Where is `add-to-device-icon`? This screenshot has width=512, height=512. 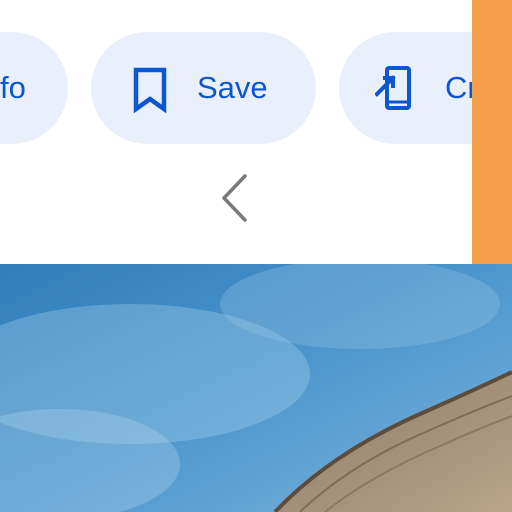
add-to-device-icon is located at coordinates (395, 88).